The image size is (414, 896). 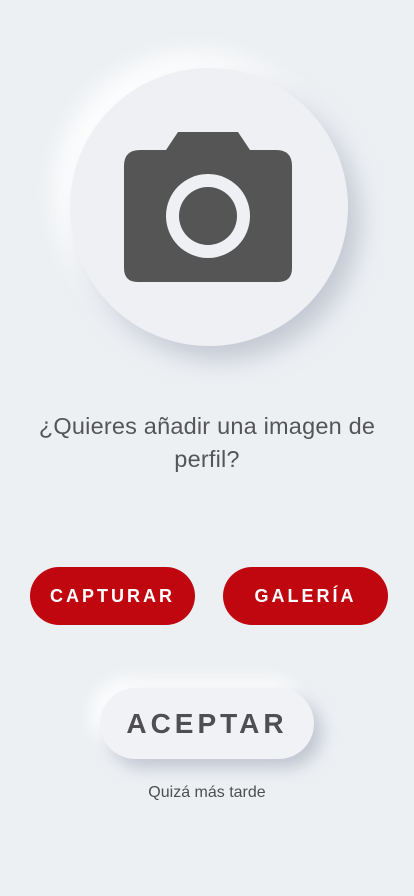 What do you see at coordinates (112, 596) in the screenshot?
I see `capture-button: CAPTURAR` at bounding box center [112, 596].